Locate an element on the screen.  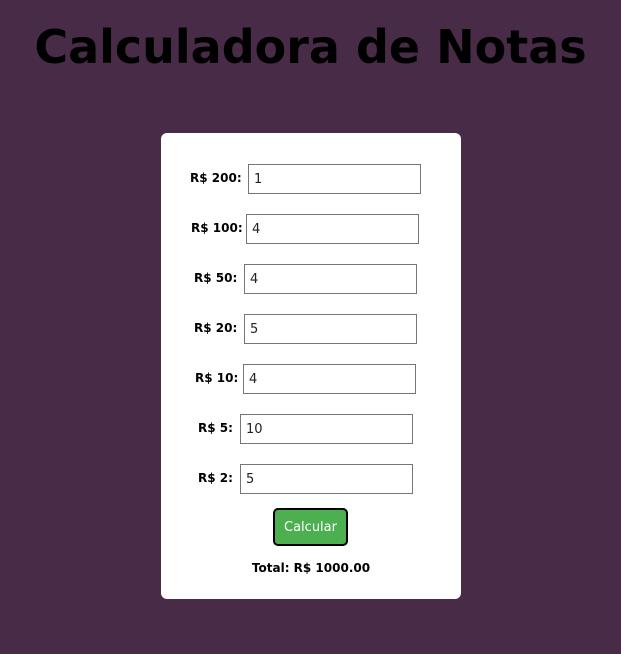
note-row-50: R$ 50: is located at coordinates (311, 279).